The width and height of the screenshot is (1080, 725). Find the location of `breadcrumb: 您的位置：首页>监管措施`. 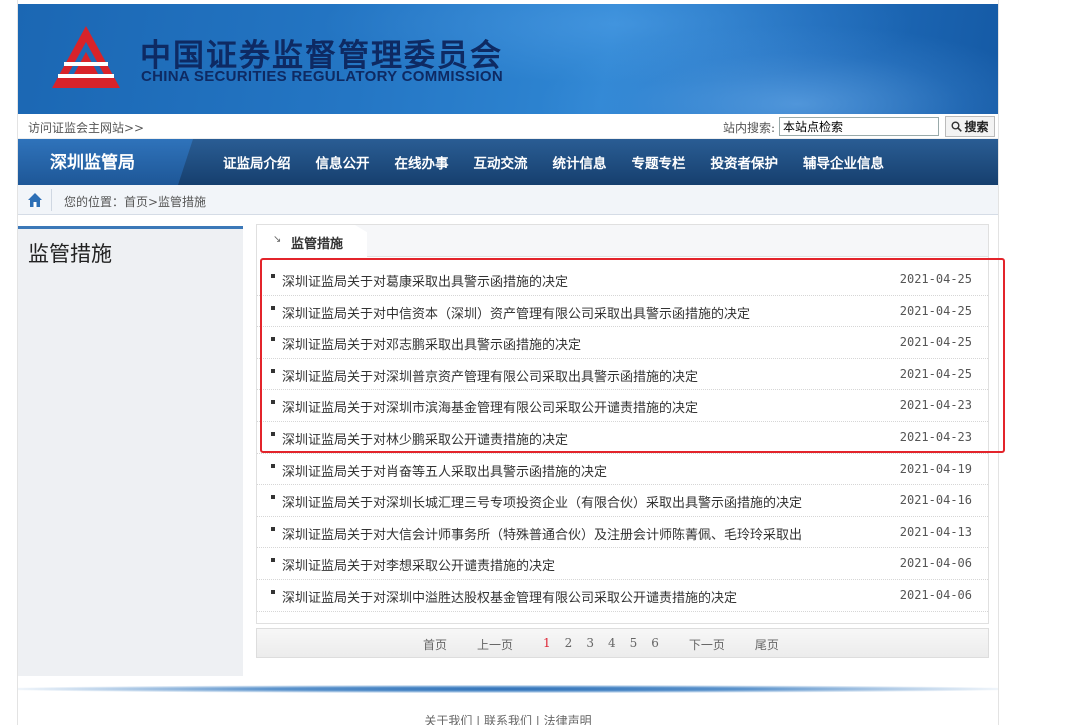

breadcrumb: 您的位置：首页>监管措施 is located at coordinates (508, 200).